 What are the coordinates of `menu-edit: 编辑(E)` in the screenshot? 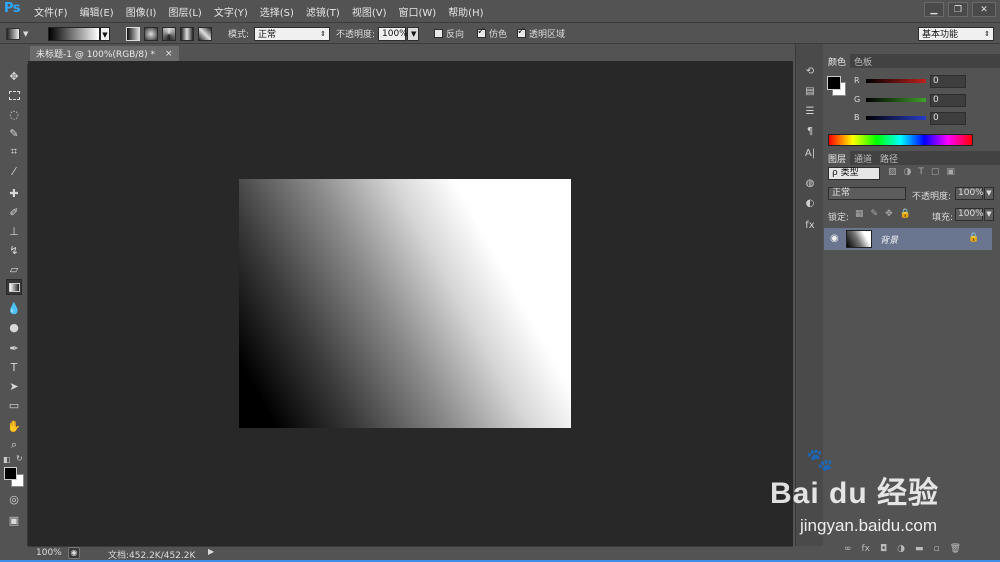 It's located at (97, 11).